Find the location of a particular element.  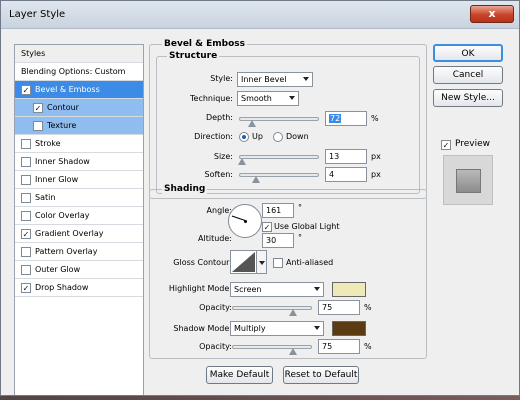

direction-up-radio is located at coordinates (244, 137).